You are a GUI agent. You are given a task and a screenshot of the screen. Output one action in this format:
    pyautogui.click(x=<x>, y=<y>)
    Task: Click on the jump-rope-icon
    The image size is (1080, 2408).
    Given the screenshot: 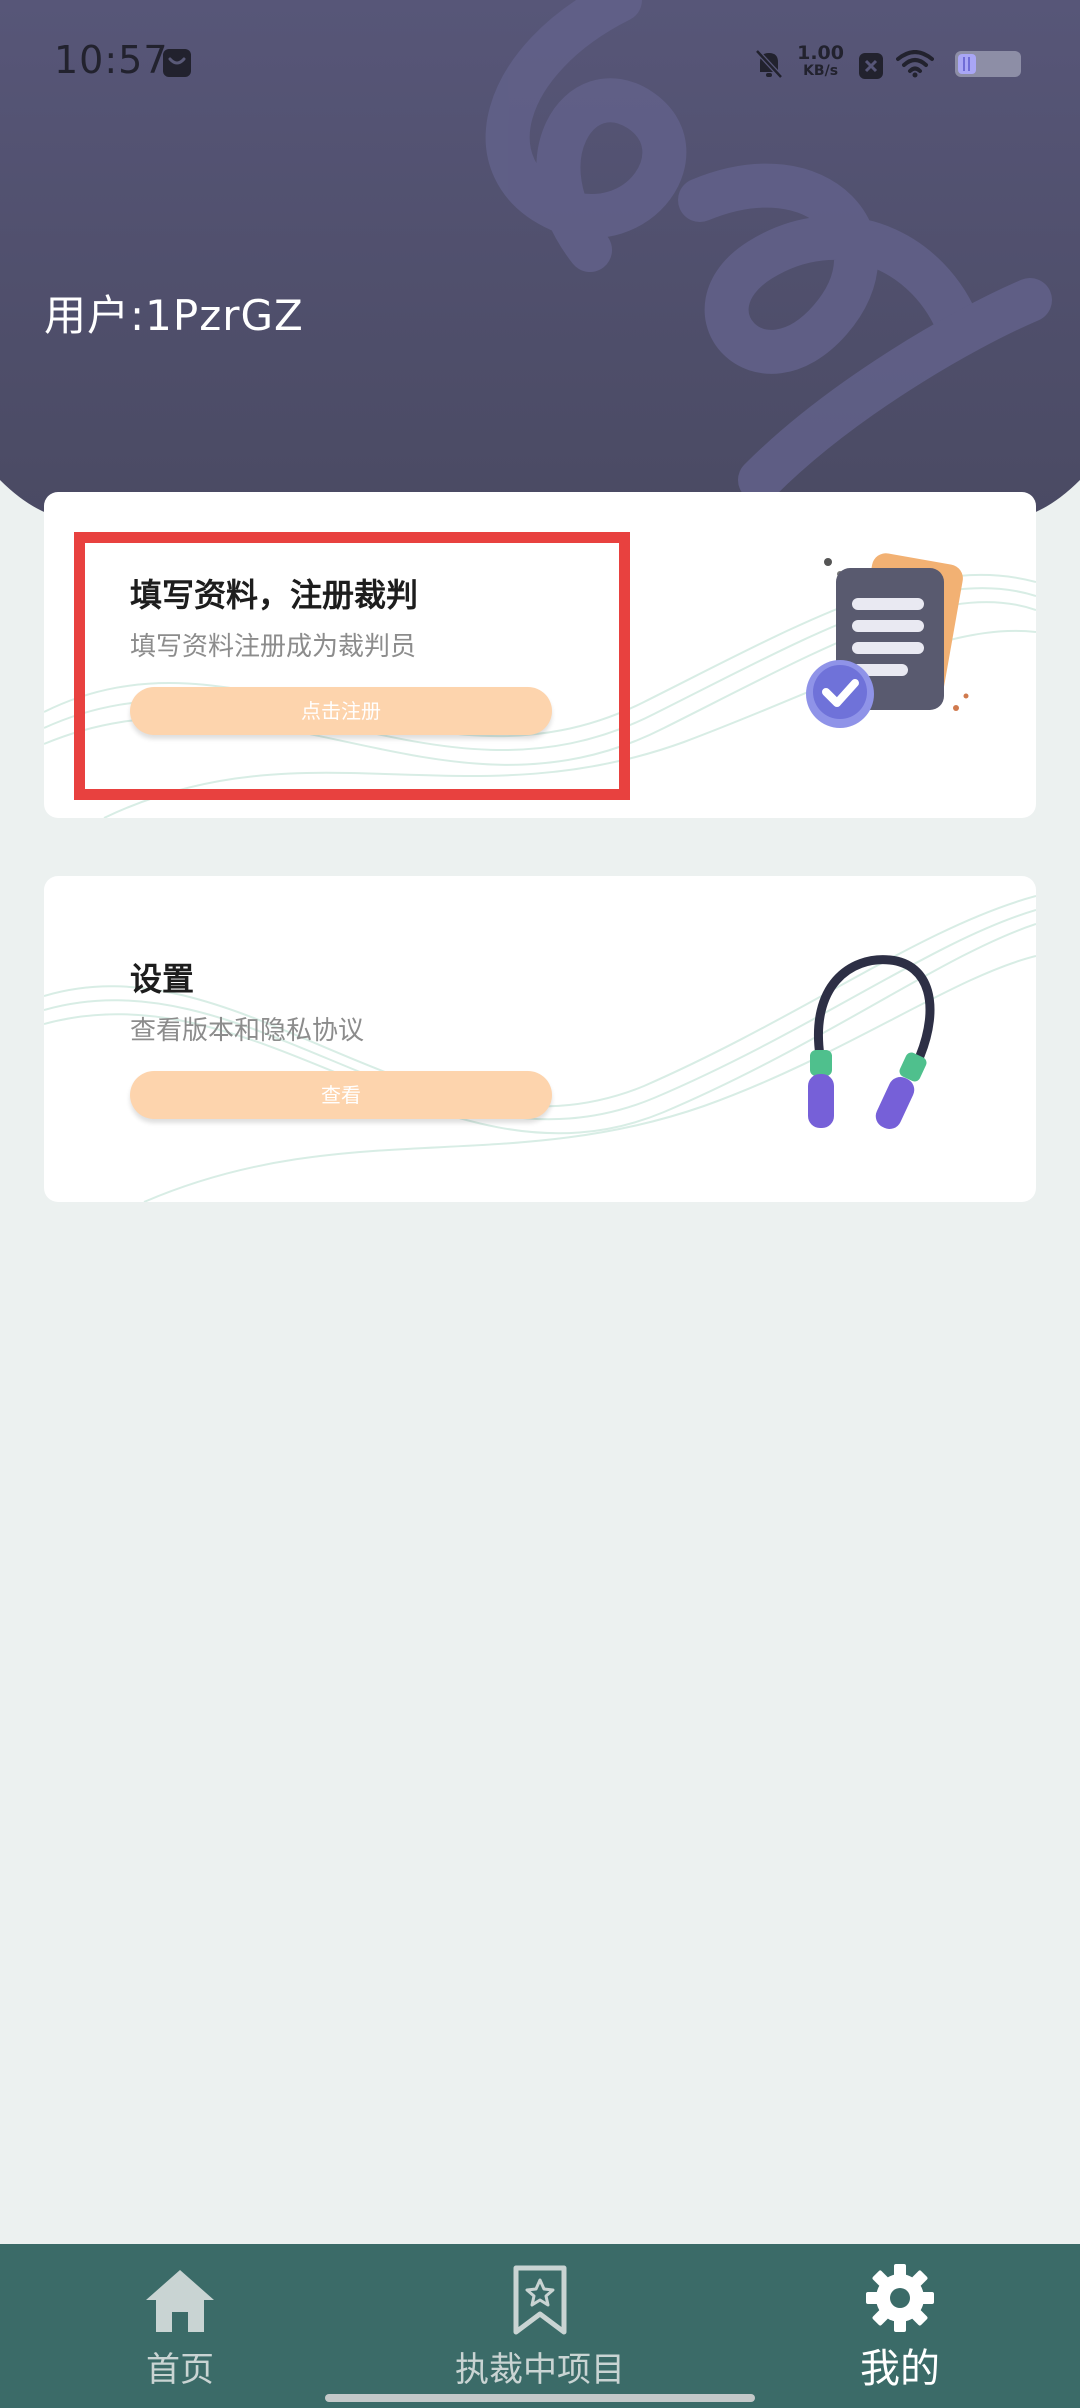 What is the action you would take?
    pyautogui.click(x=871, y=1042)
    